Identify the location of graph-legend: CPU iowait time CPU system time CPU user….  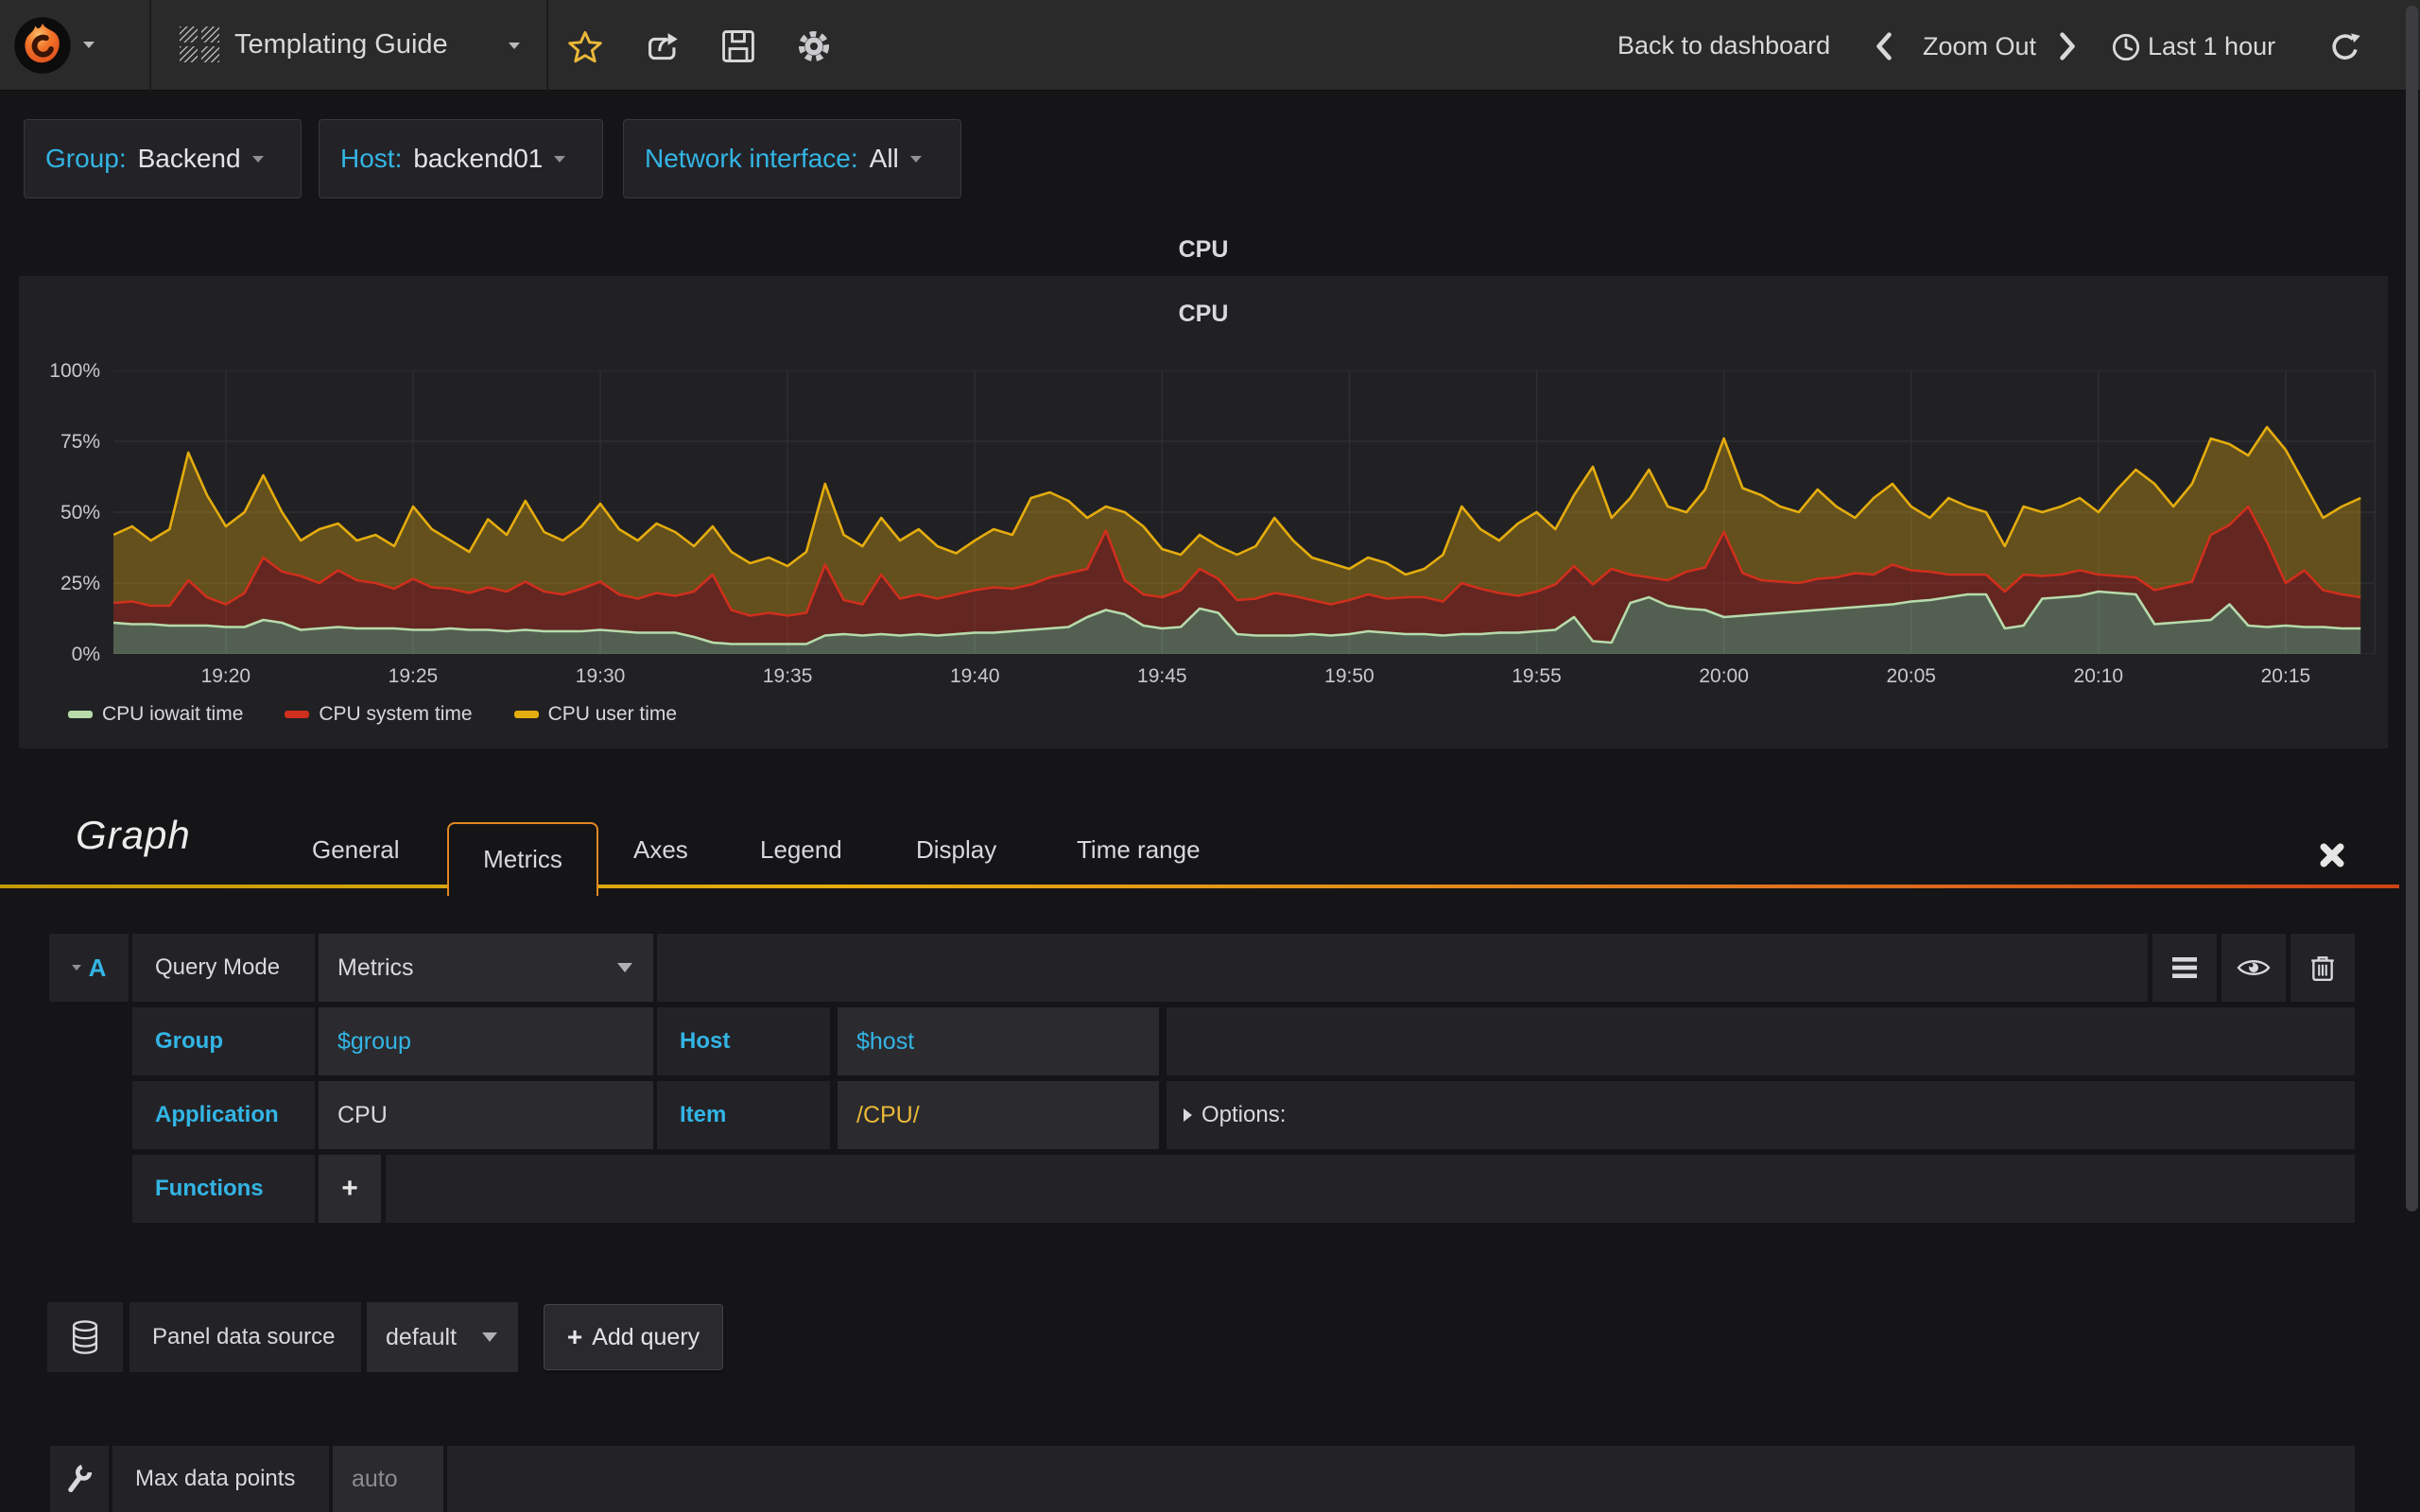
(373, 714).